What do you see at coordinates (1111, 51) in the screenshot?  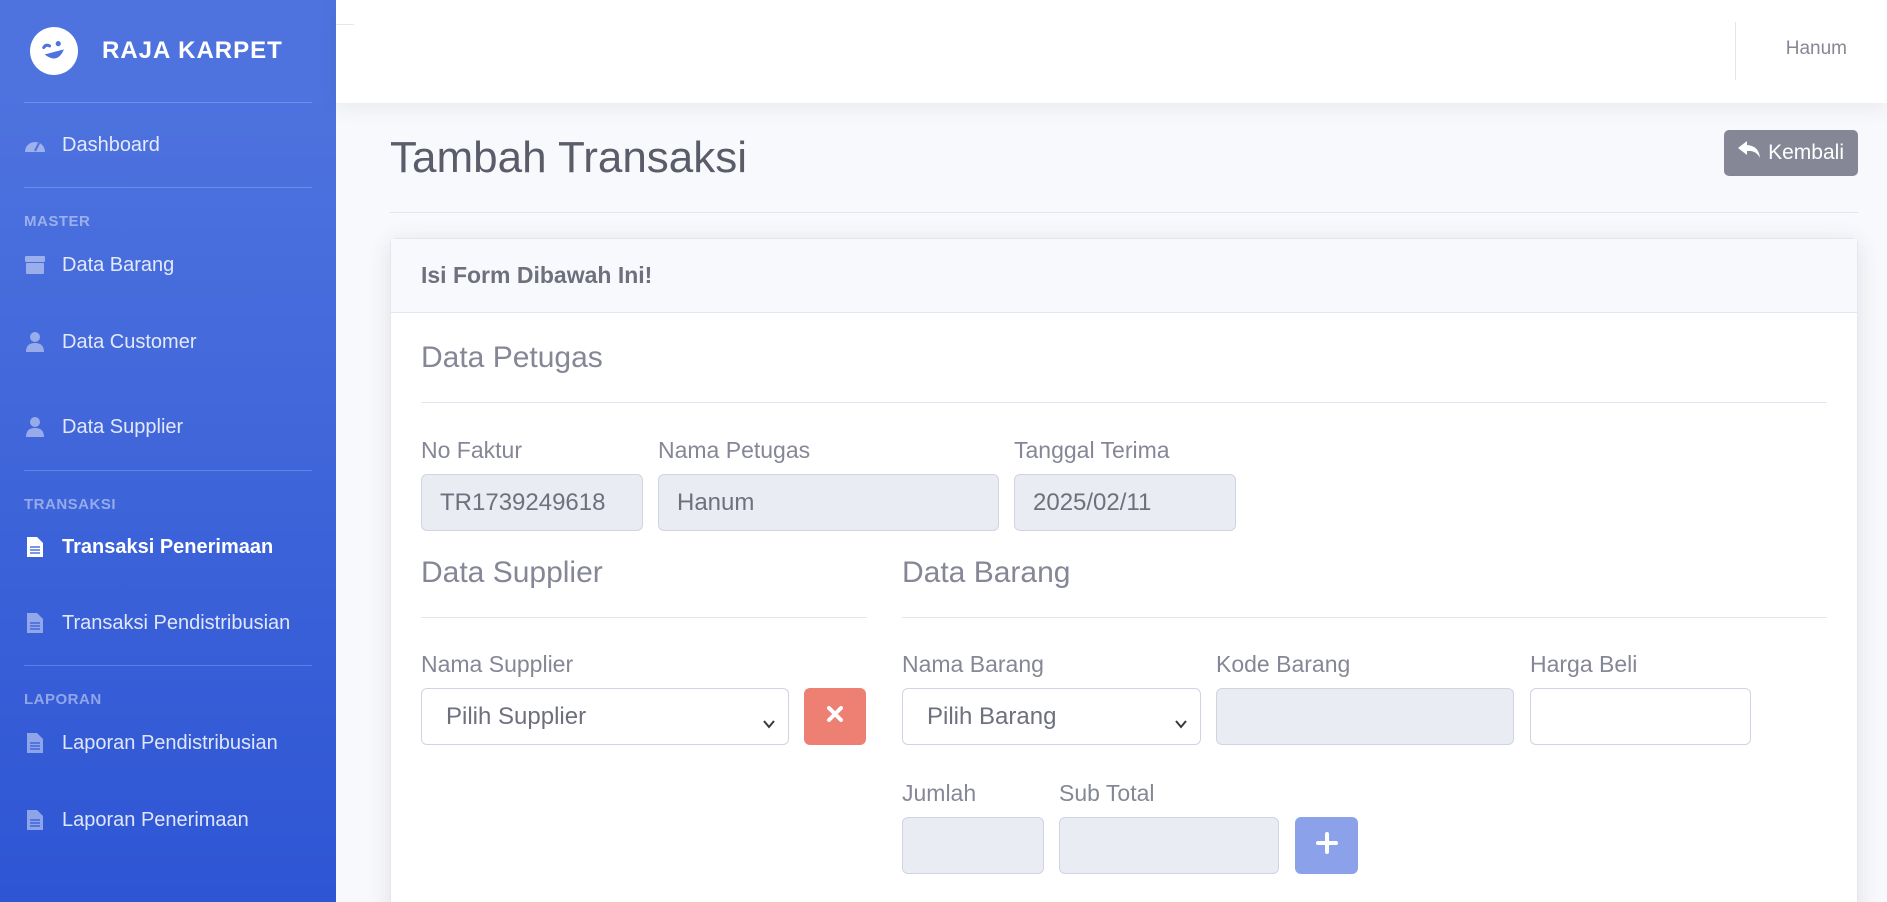 I see `topbar: Hanum` at bounding box center [1111, 51].